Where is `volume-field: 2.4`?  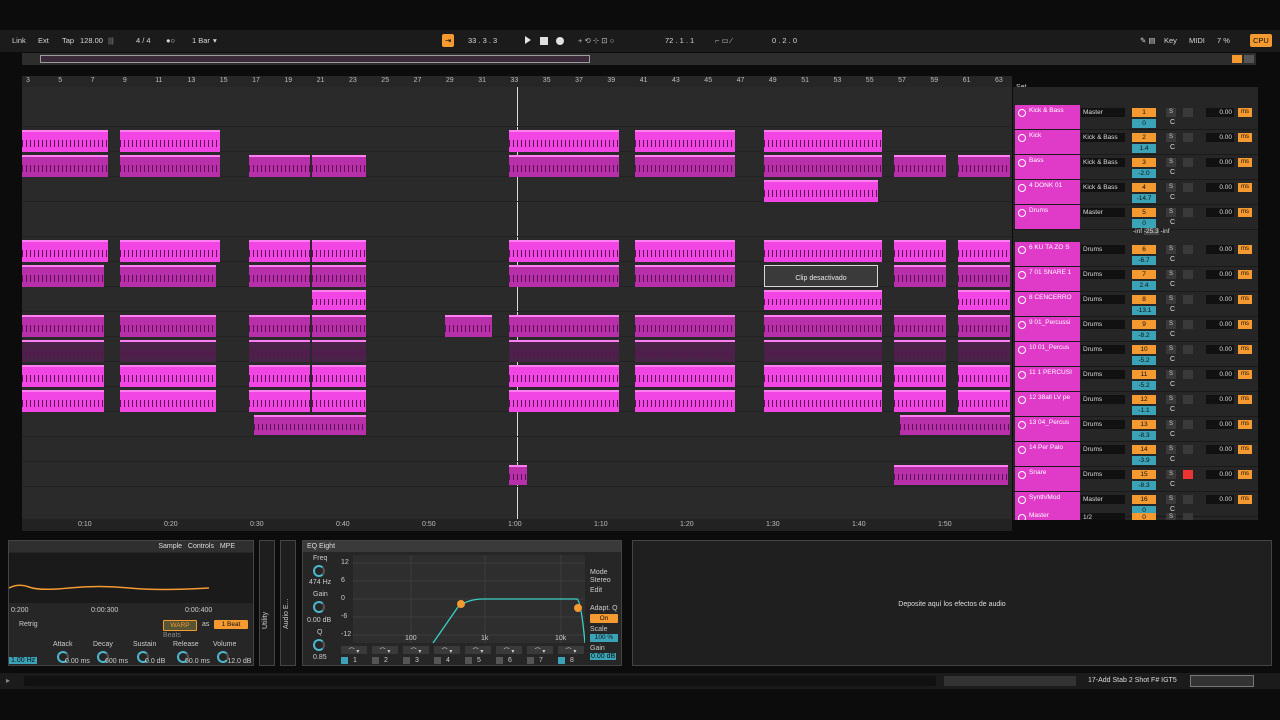 volume-field: 2.4 is located at coordinates (1144, 285).